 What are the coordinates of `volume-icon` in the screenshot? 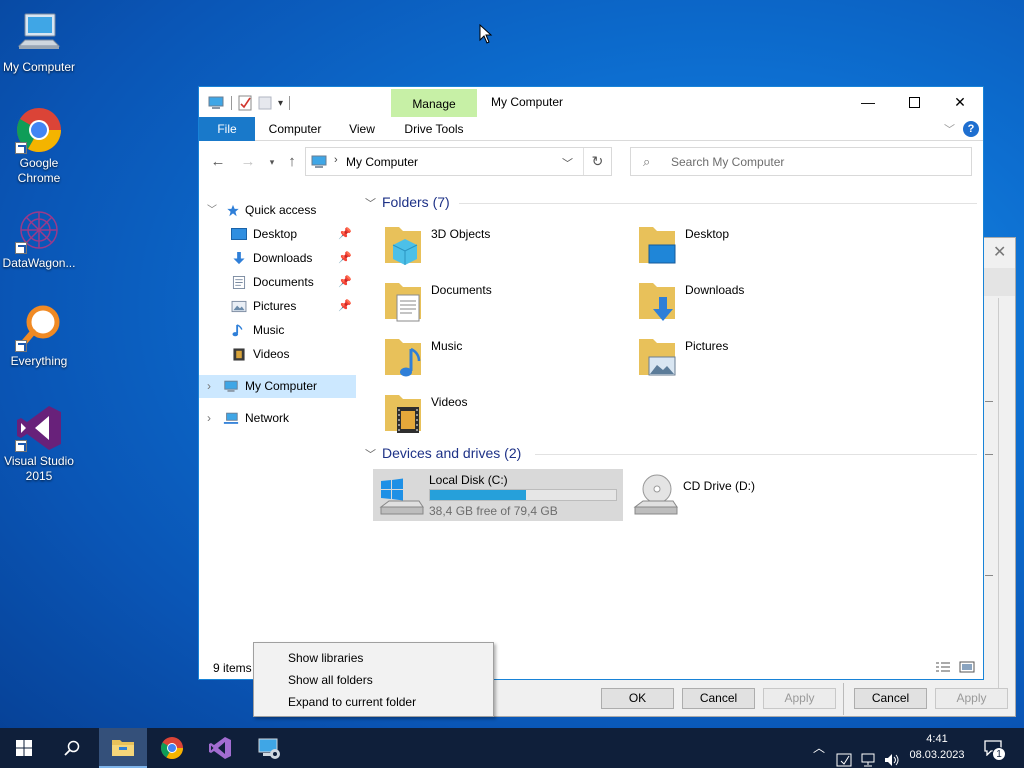 It's located at (892, 754).